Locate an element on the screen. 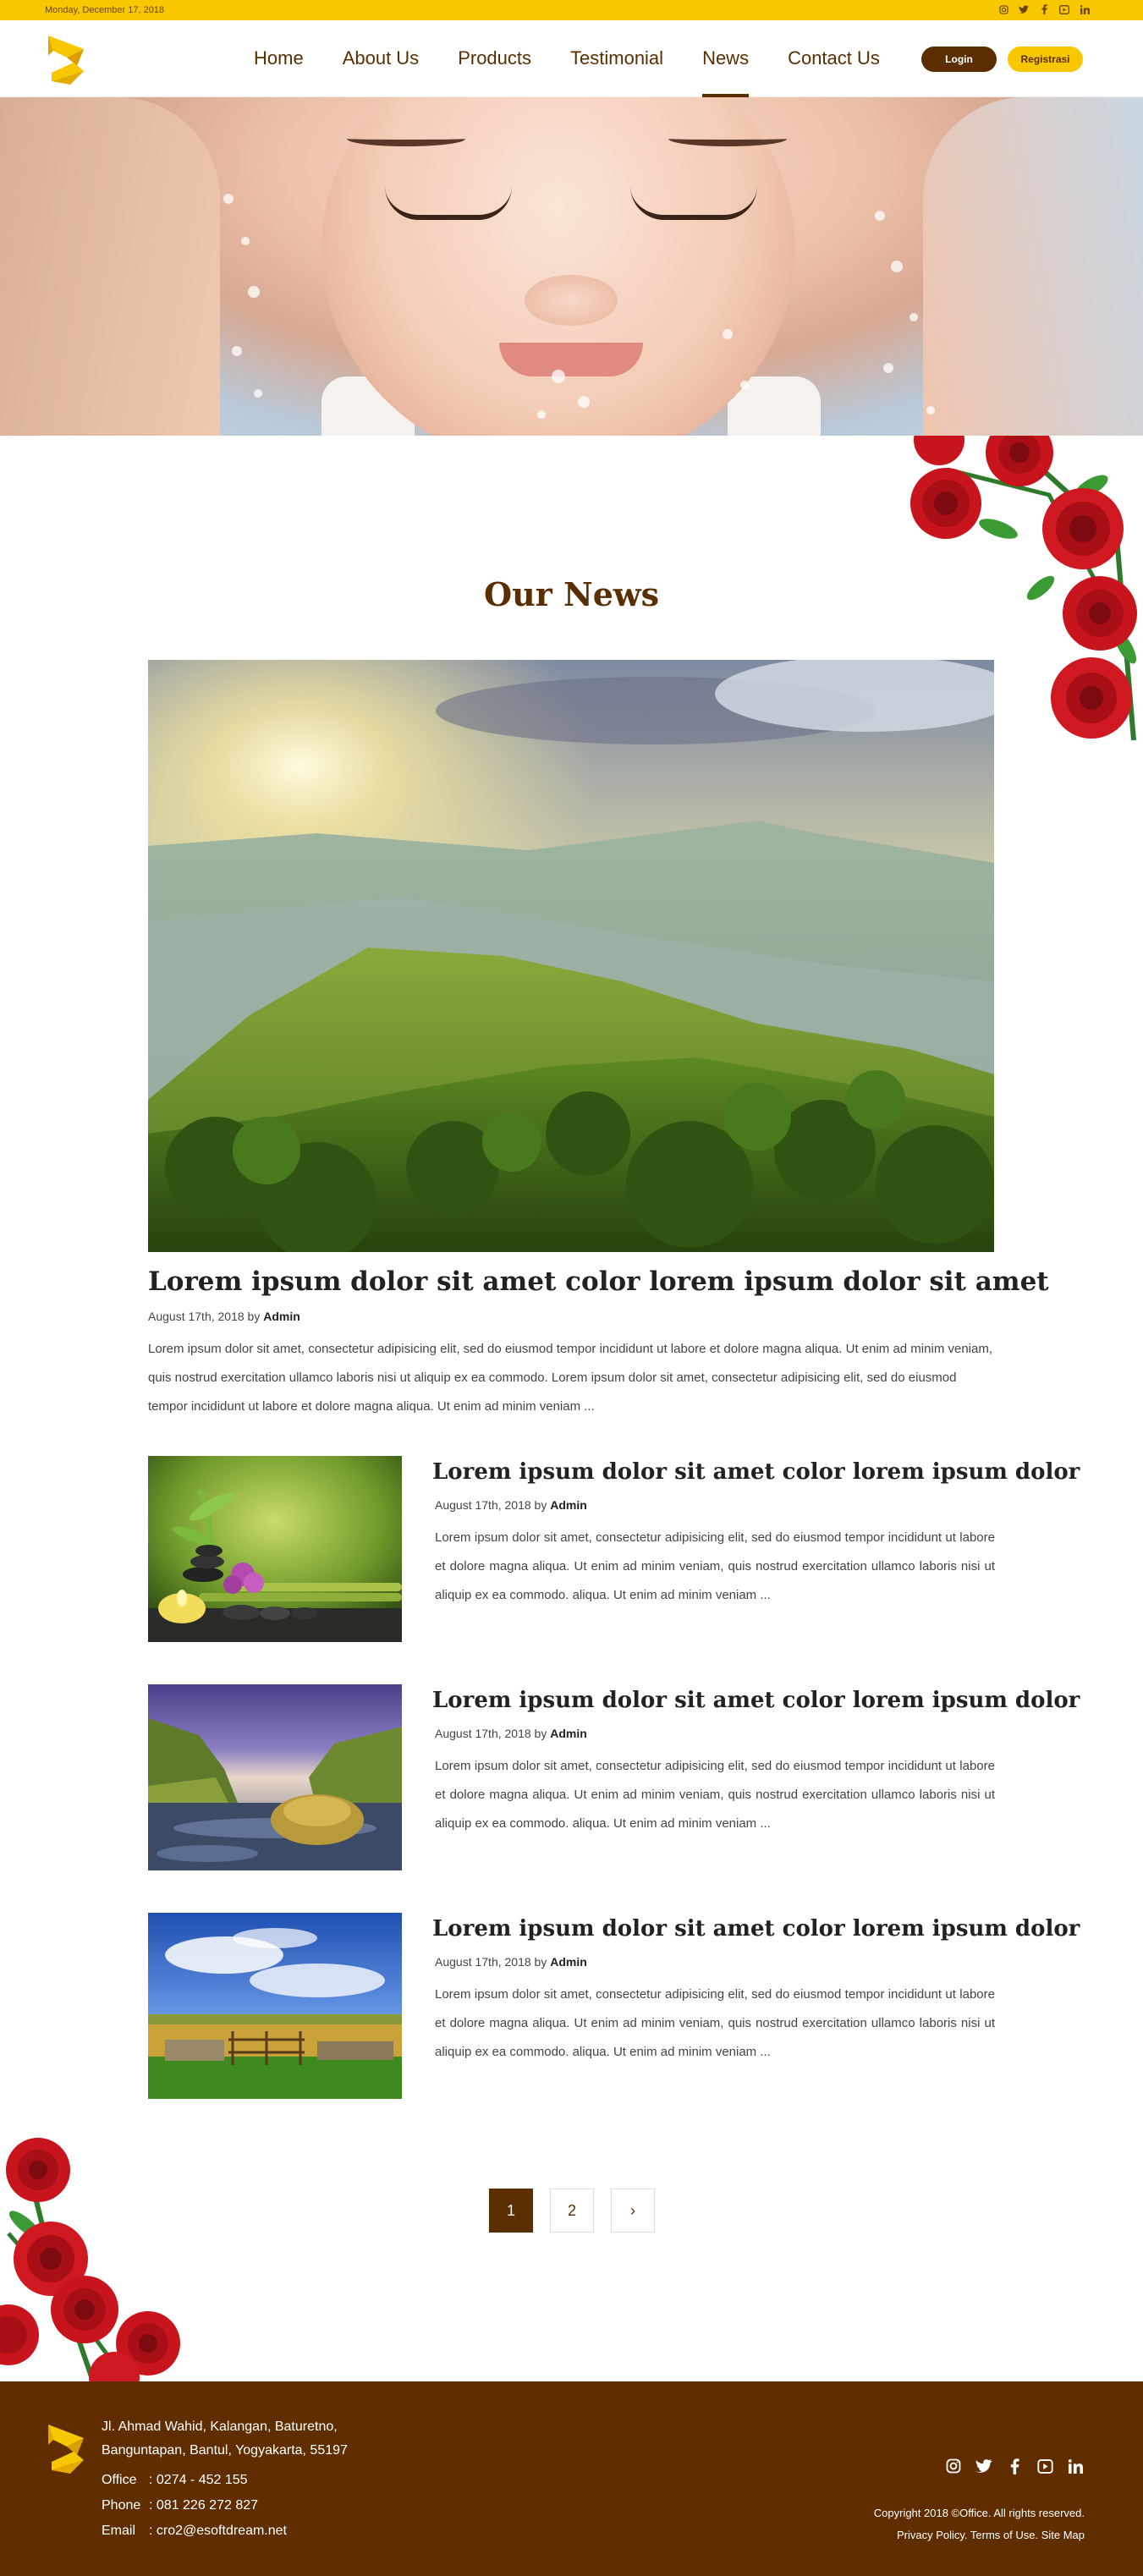 Image resolution: width=1143 pixels, height=2576 pixels. next-page-button: › is located at coordinates (633, 2211).